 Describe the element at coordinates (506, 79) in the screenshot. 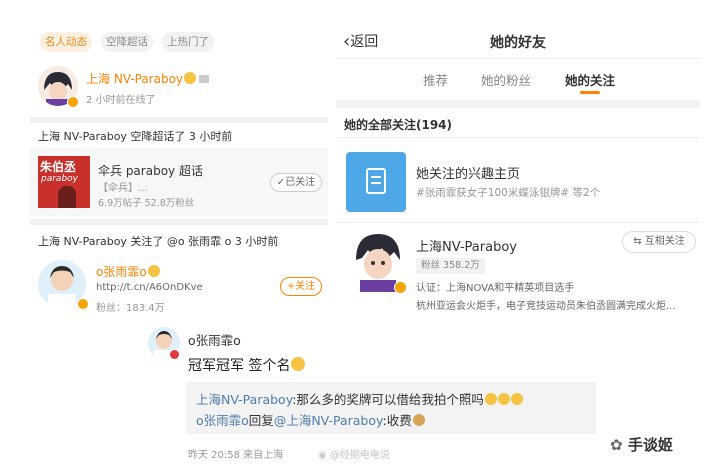

I see `tab-her-fans: 她的粉丝` at that location.